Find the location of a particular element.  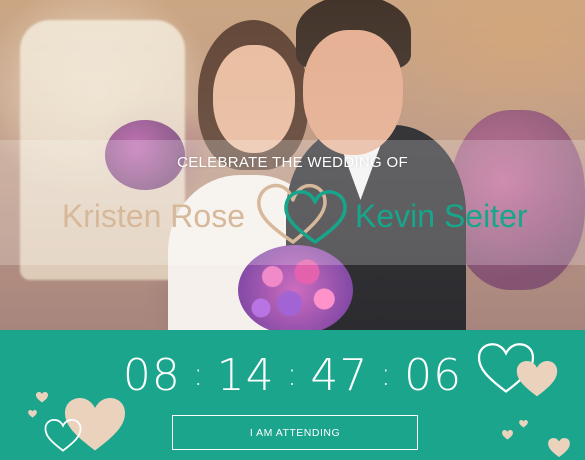

bride-name: Kristen Rose is located at coordinates (153, 216).